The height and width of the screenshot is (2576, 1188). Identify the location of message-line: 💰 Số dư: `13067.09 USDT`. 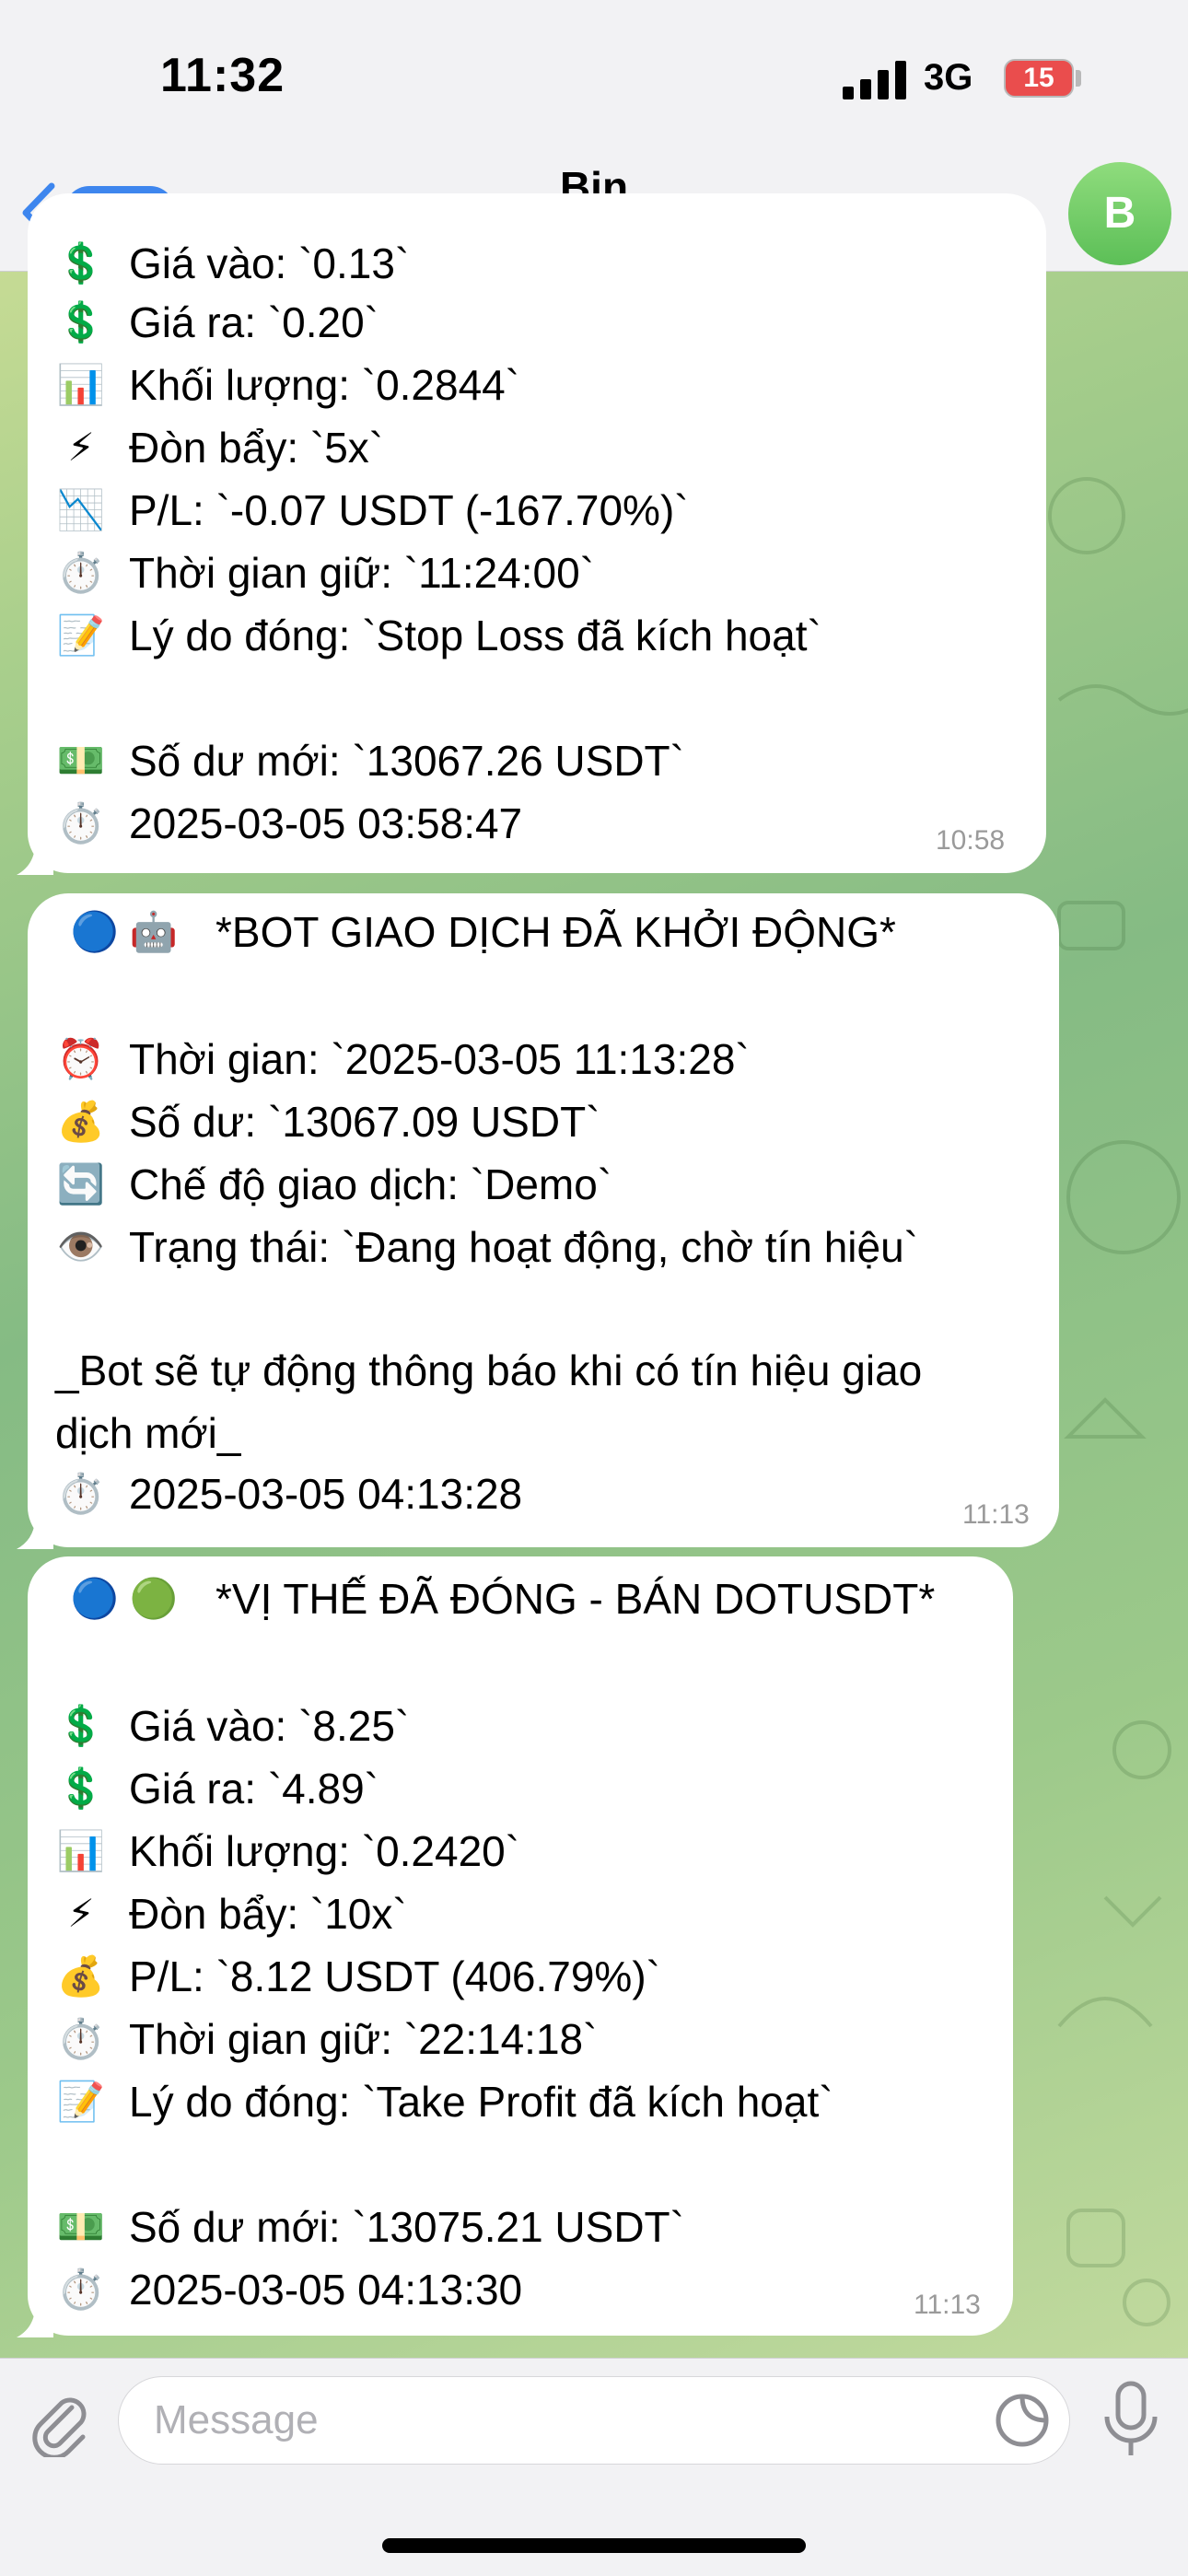
(327, 1121).